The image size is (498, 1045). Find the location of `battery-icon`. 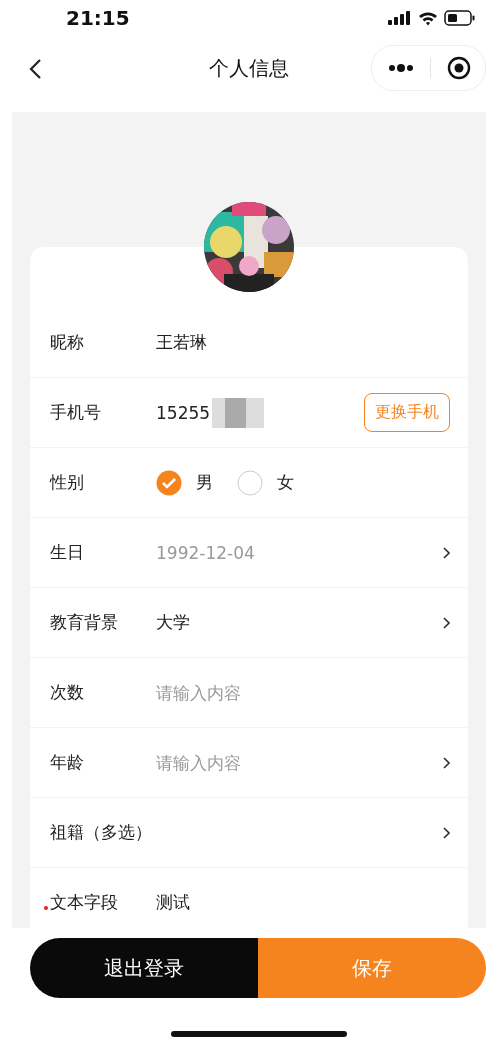

battery-icon is located at coordinates (460, 18).